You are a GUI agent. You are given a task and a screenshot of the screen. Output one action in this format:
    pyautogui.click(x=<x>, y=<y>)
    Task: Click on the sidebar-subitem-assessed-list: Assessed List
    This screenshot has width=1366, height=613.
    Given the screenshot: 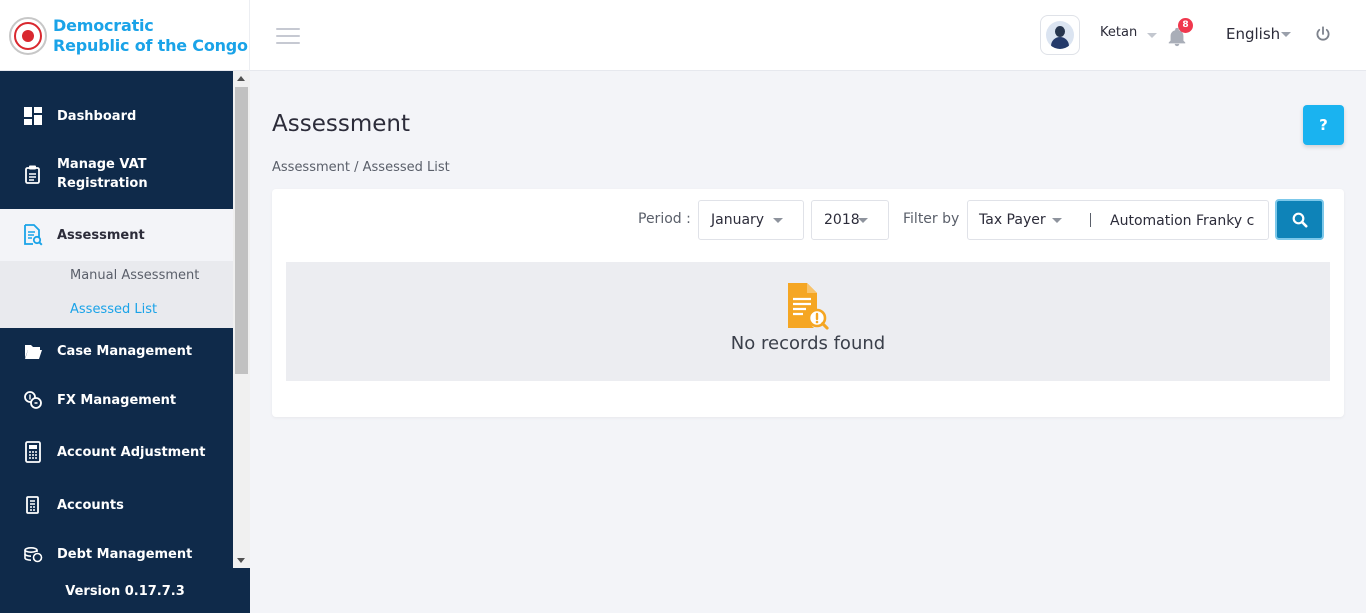 What is the action you would take?
    pyautogui.click(x=113, y=309)
    